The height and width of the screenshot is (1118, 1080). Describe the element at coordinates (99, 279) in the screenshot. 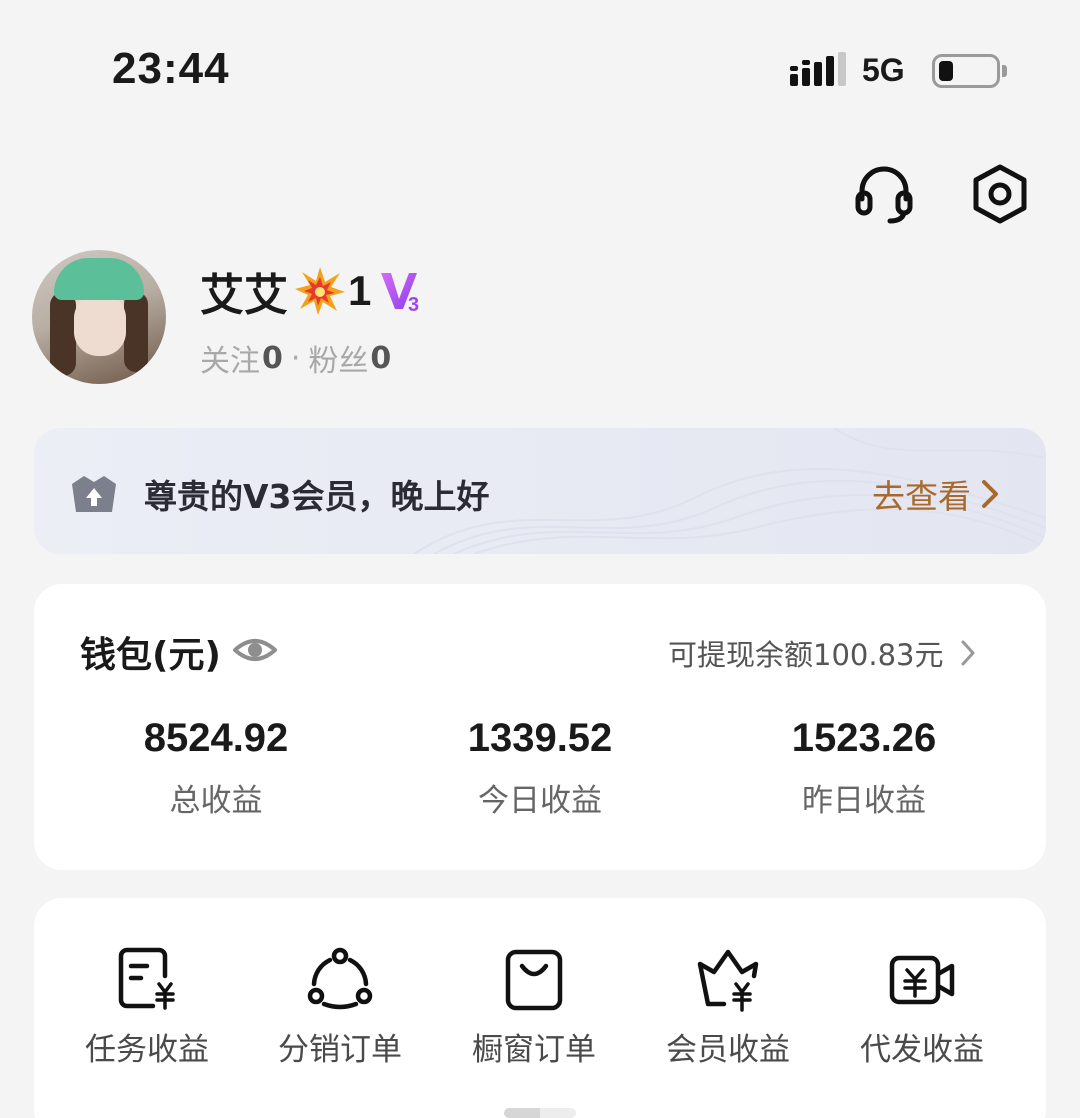

I see `avatar-cap` at that location.